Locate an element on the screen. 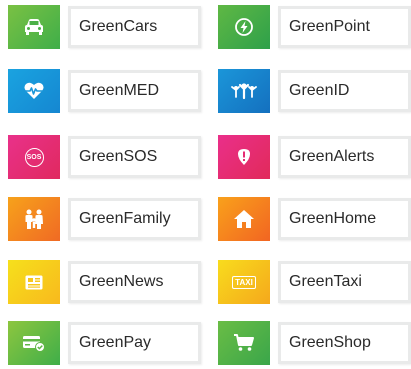  tile-greencars: GreenCars is located at coordinates (104, 27).